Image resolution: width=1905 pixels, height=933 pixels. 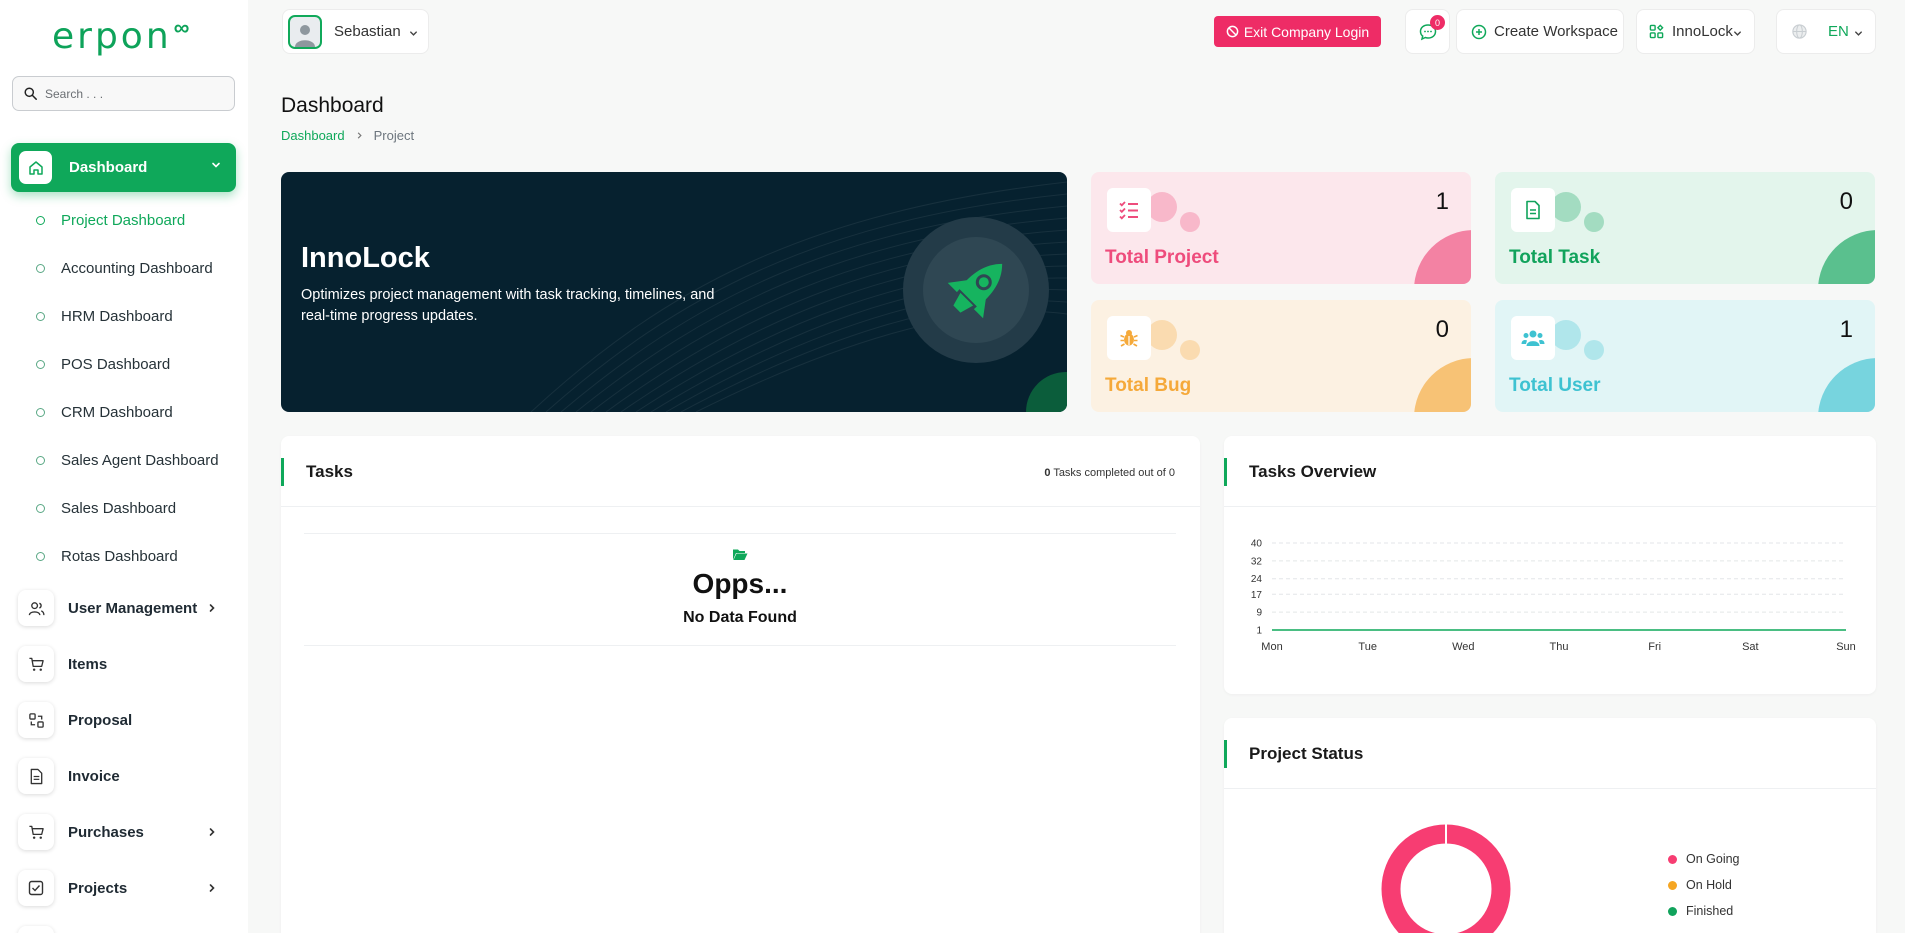 What do you see at coordinates (1114, 473) in the screenshot?
I see `tasks-completed-label: Tasks completed out of 0` at bounding box center [1114, 473].